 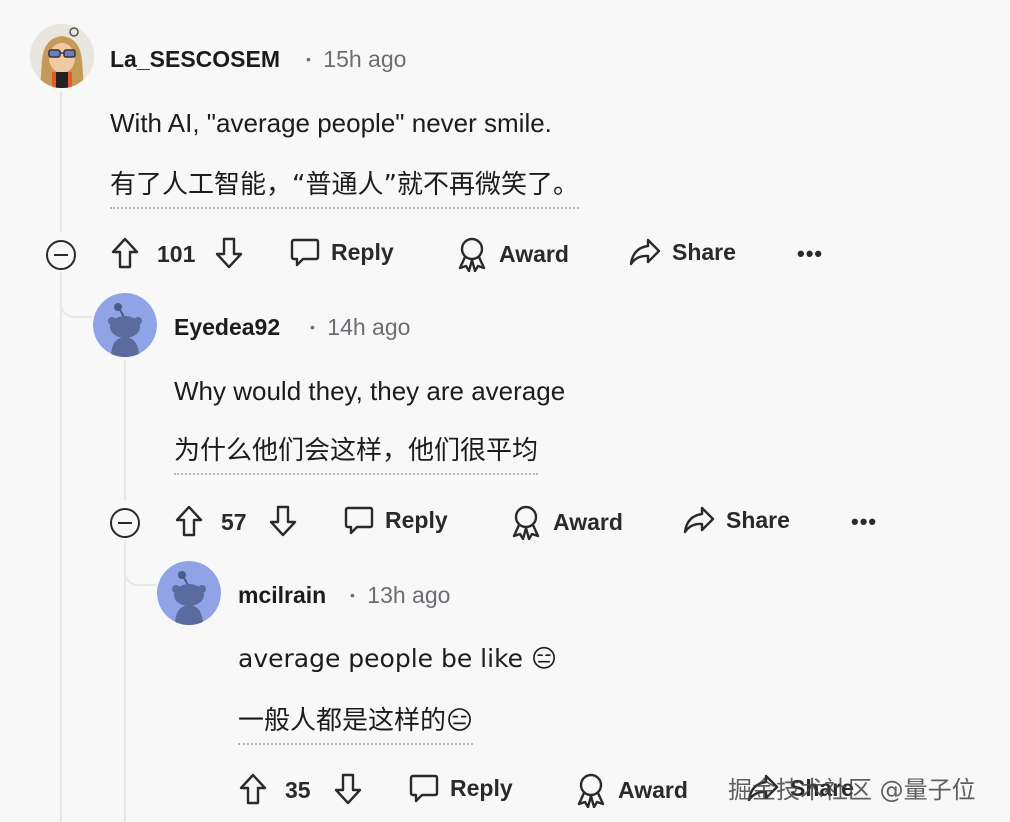 What do you see at coordinates (125, 681) in the screenshot?
I see `thread-line-level-2-lower` at bounding box center [125, 681].